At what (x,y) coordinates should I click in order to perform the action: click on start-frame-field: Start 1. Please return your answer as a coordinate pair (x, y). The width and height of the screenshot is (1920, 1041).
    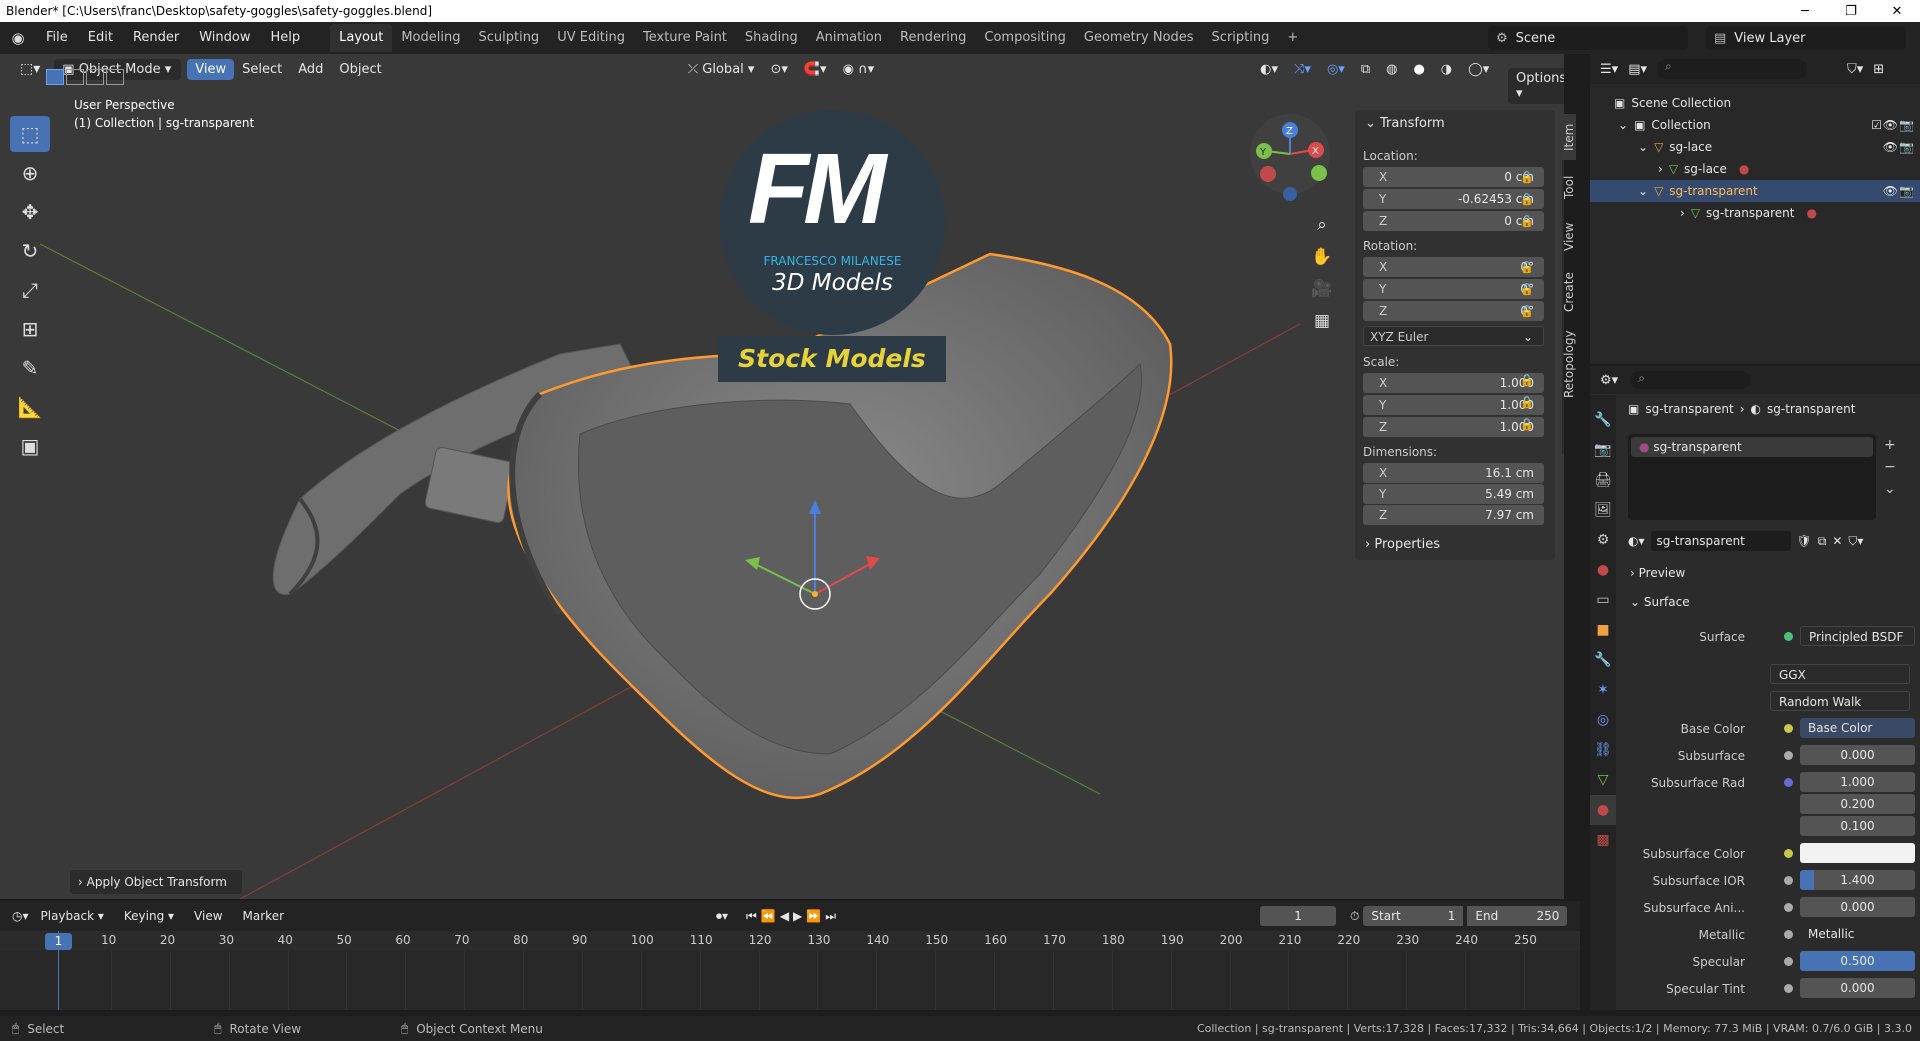
    Looking at the image, I should click on (1413, 916).